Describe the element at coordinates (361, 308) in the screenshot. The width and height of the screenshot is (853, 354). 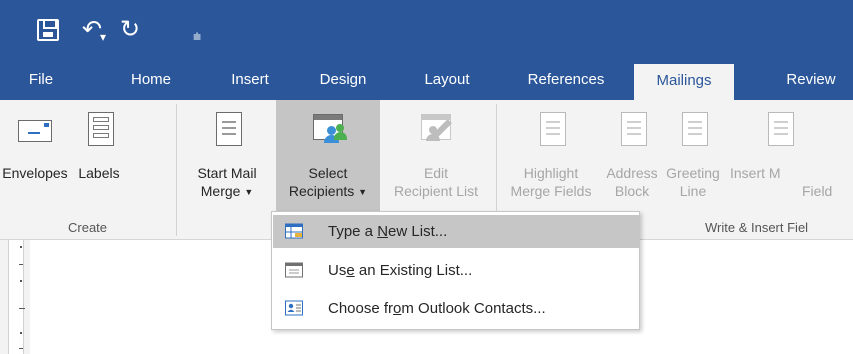
I see `menu-item-text: Choose fr` at that location.